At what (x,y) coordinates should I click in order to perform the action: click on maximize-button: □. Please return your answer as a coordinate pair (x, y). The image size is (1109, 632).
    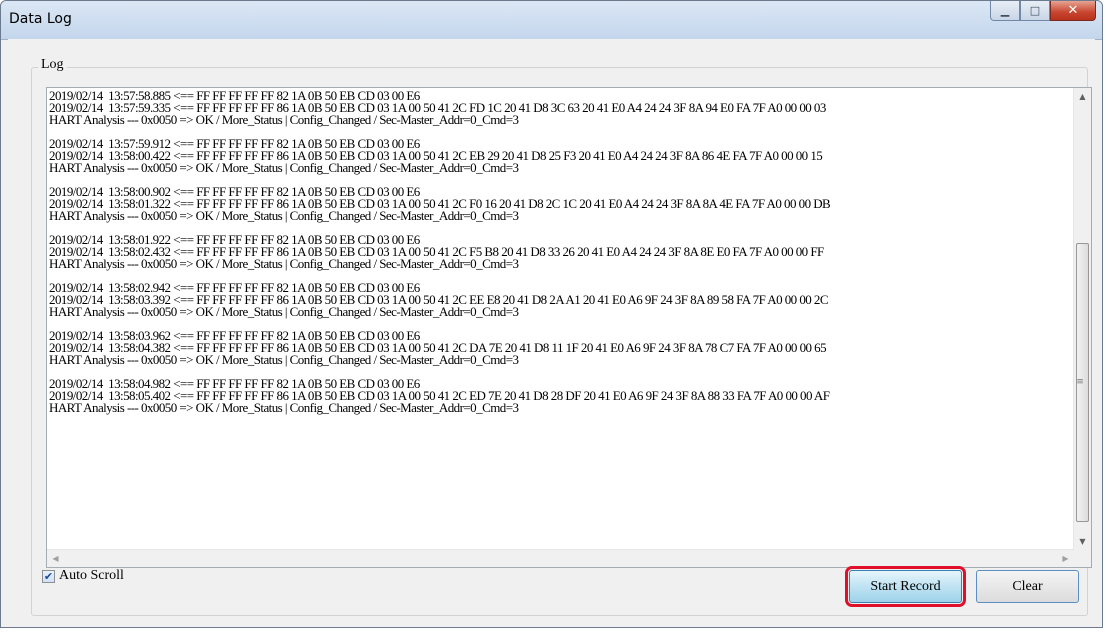
    Looking at the image, I should click on (1035, 11).